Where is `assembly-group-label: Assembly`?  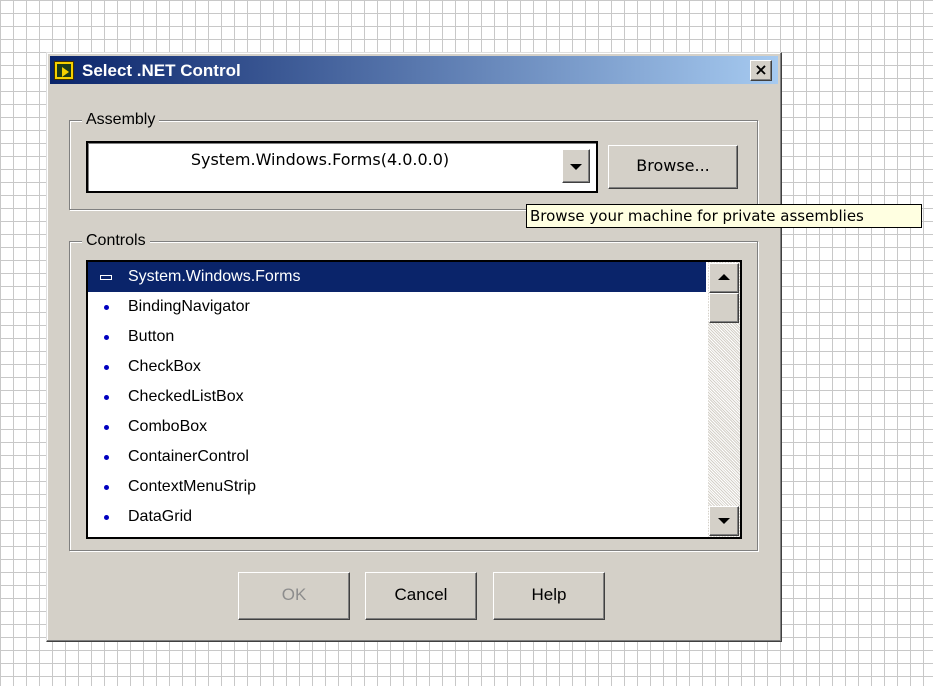
assembly-group-label: Assembly is located at coordinates (121, 120).